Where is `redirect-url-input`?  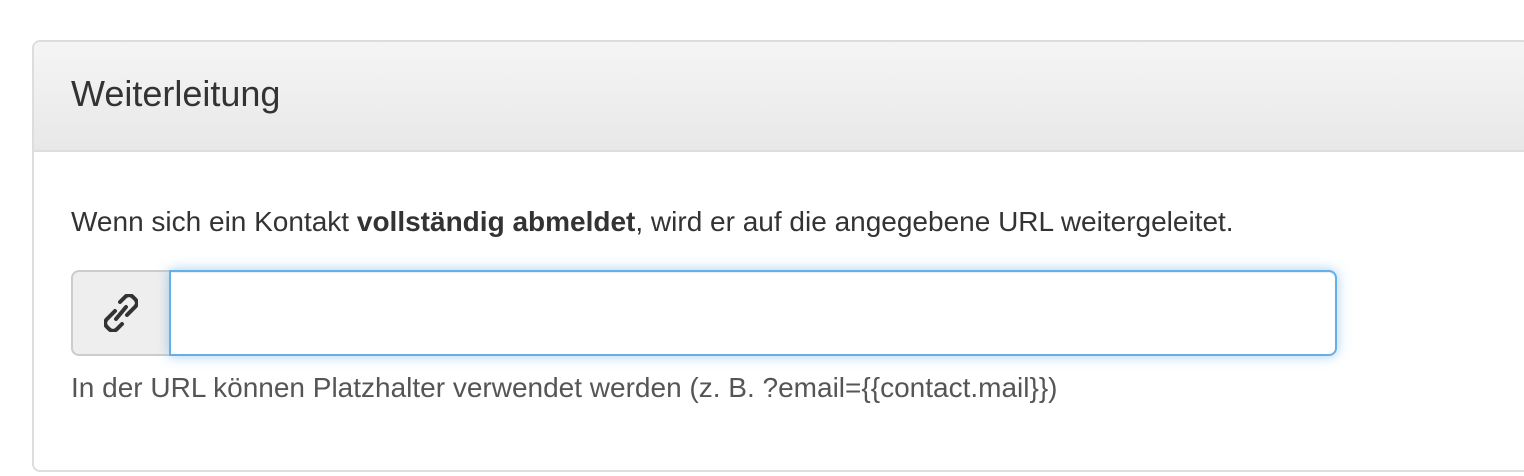
redirect-url-input is located at coordinates (753, 313).